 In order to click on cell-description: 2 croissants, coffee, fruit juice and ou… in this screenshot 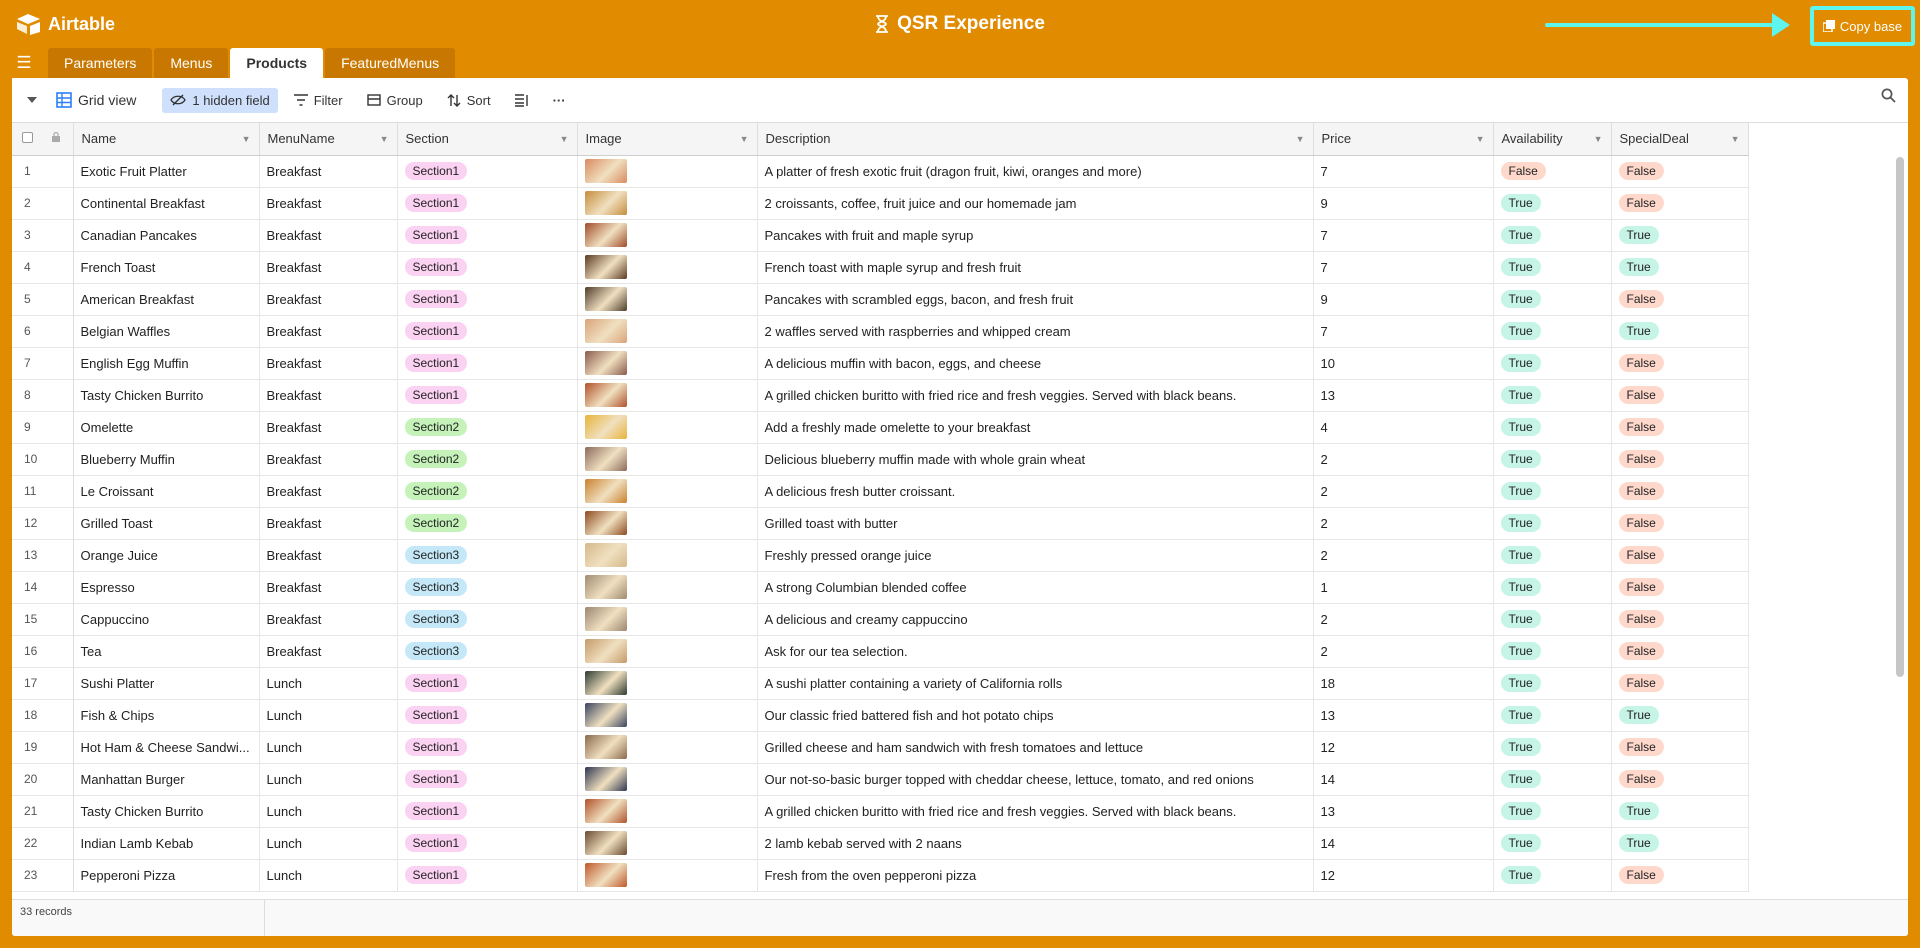, I will do `click(1035, 203)`.